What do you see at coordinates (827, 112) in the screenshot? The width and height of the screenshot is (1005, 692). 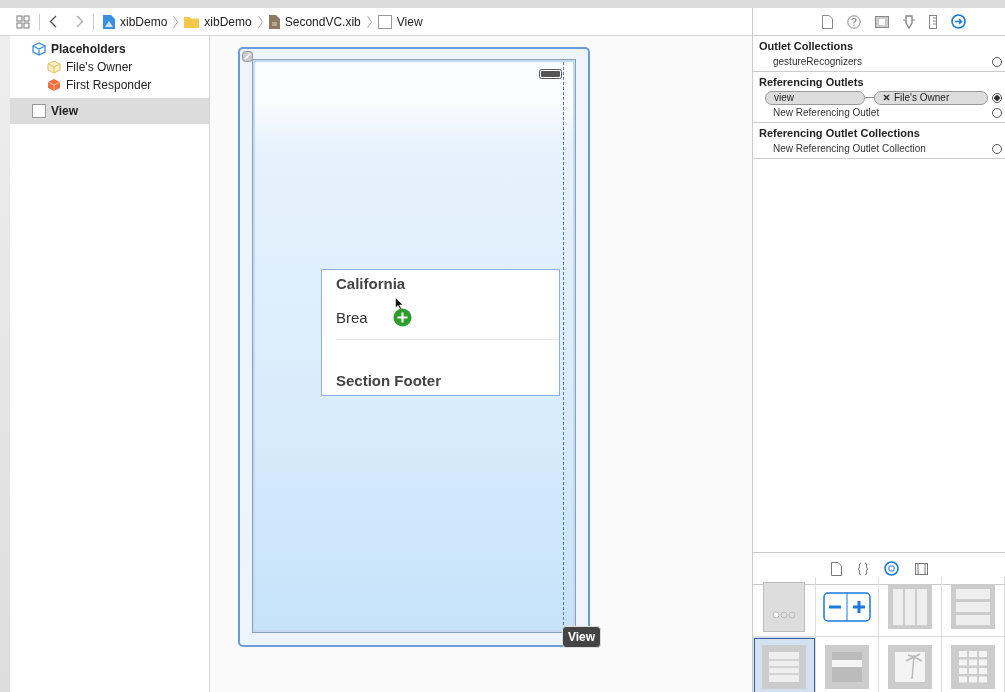 I see `outlet-label: New Referencing Outlet` at bounding box center [827, 112].